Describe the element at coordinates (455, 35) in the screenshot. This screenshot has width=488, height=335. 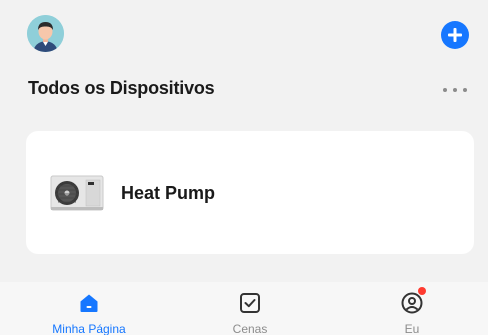
I see `add-device-button` at that location.